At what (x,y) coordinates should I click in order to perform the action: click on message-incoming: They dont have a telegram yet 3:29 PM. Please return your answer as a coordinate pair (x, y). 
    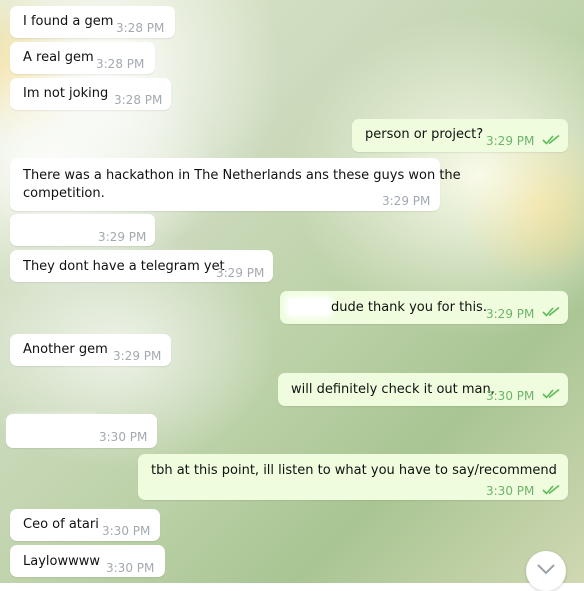
    Looking at the image, I should click on (141, 266).